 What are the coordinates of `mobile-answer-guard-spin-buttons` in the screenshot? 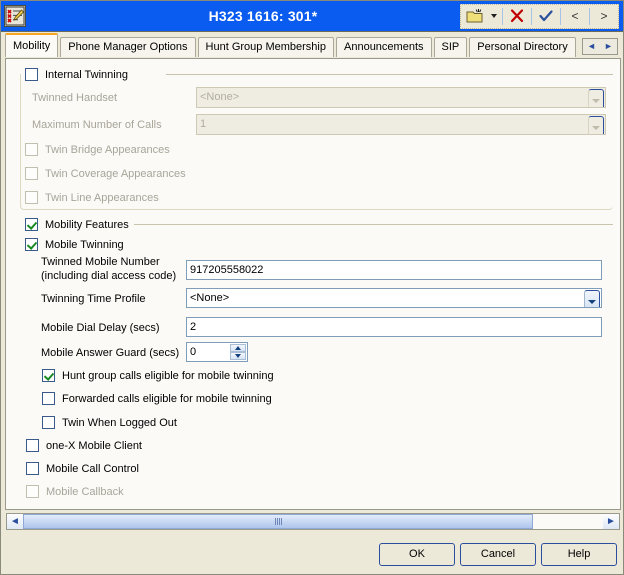 It's located at (238, 352).